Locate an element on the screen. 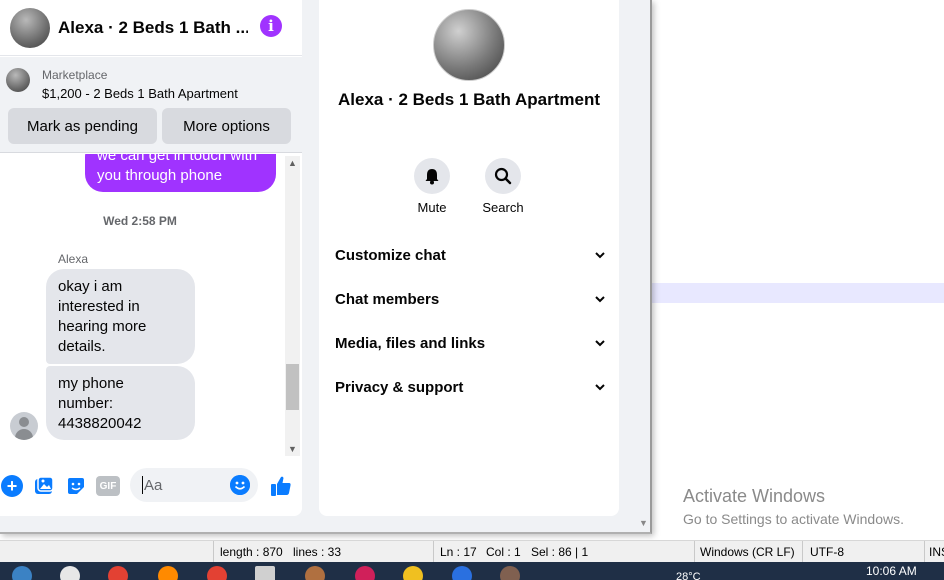 This screenshot has width=944, height=580. sender-avatar is located at coordinates (24, 426).